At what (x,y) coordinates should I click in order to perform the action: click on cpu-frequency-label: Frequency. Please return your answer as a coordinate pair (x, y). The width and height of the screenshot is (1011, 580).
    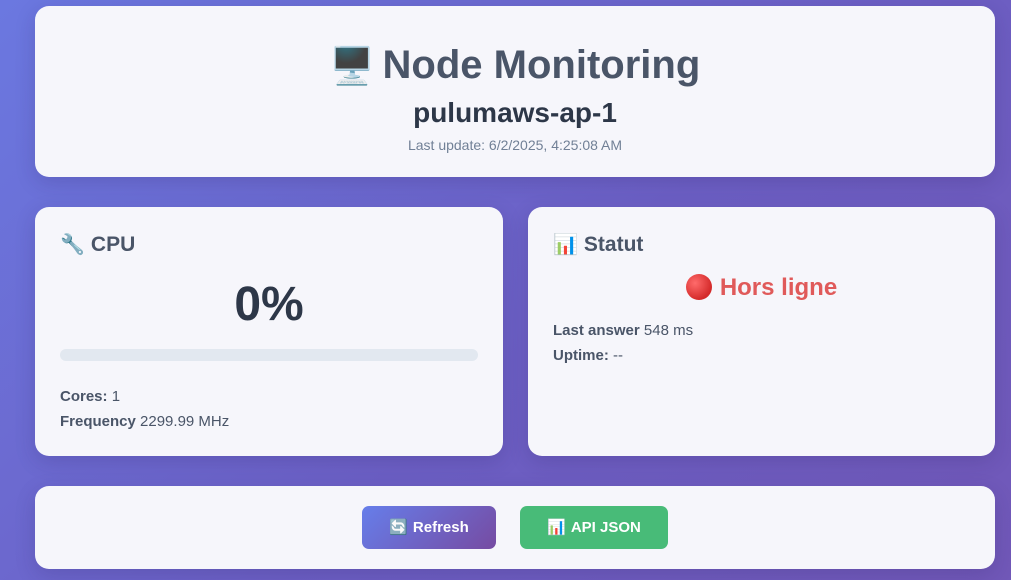
    Looking at the image, I should click on (98, 421).